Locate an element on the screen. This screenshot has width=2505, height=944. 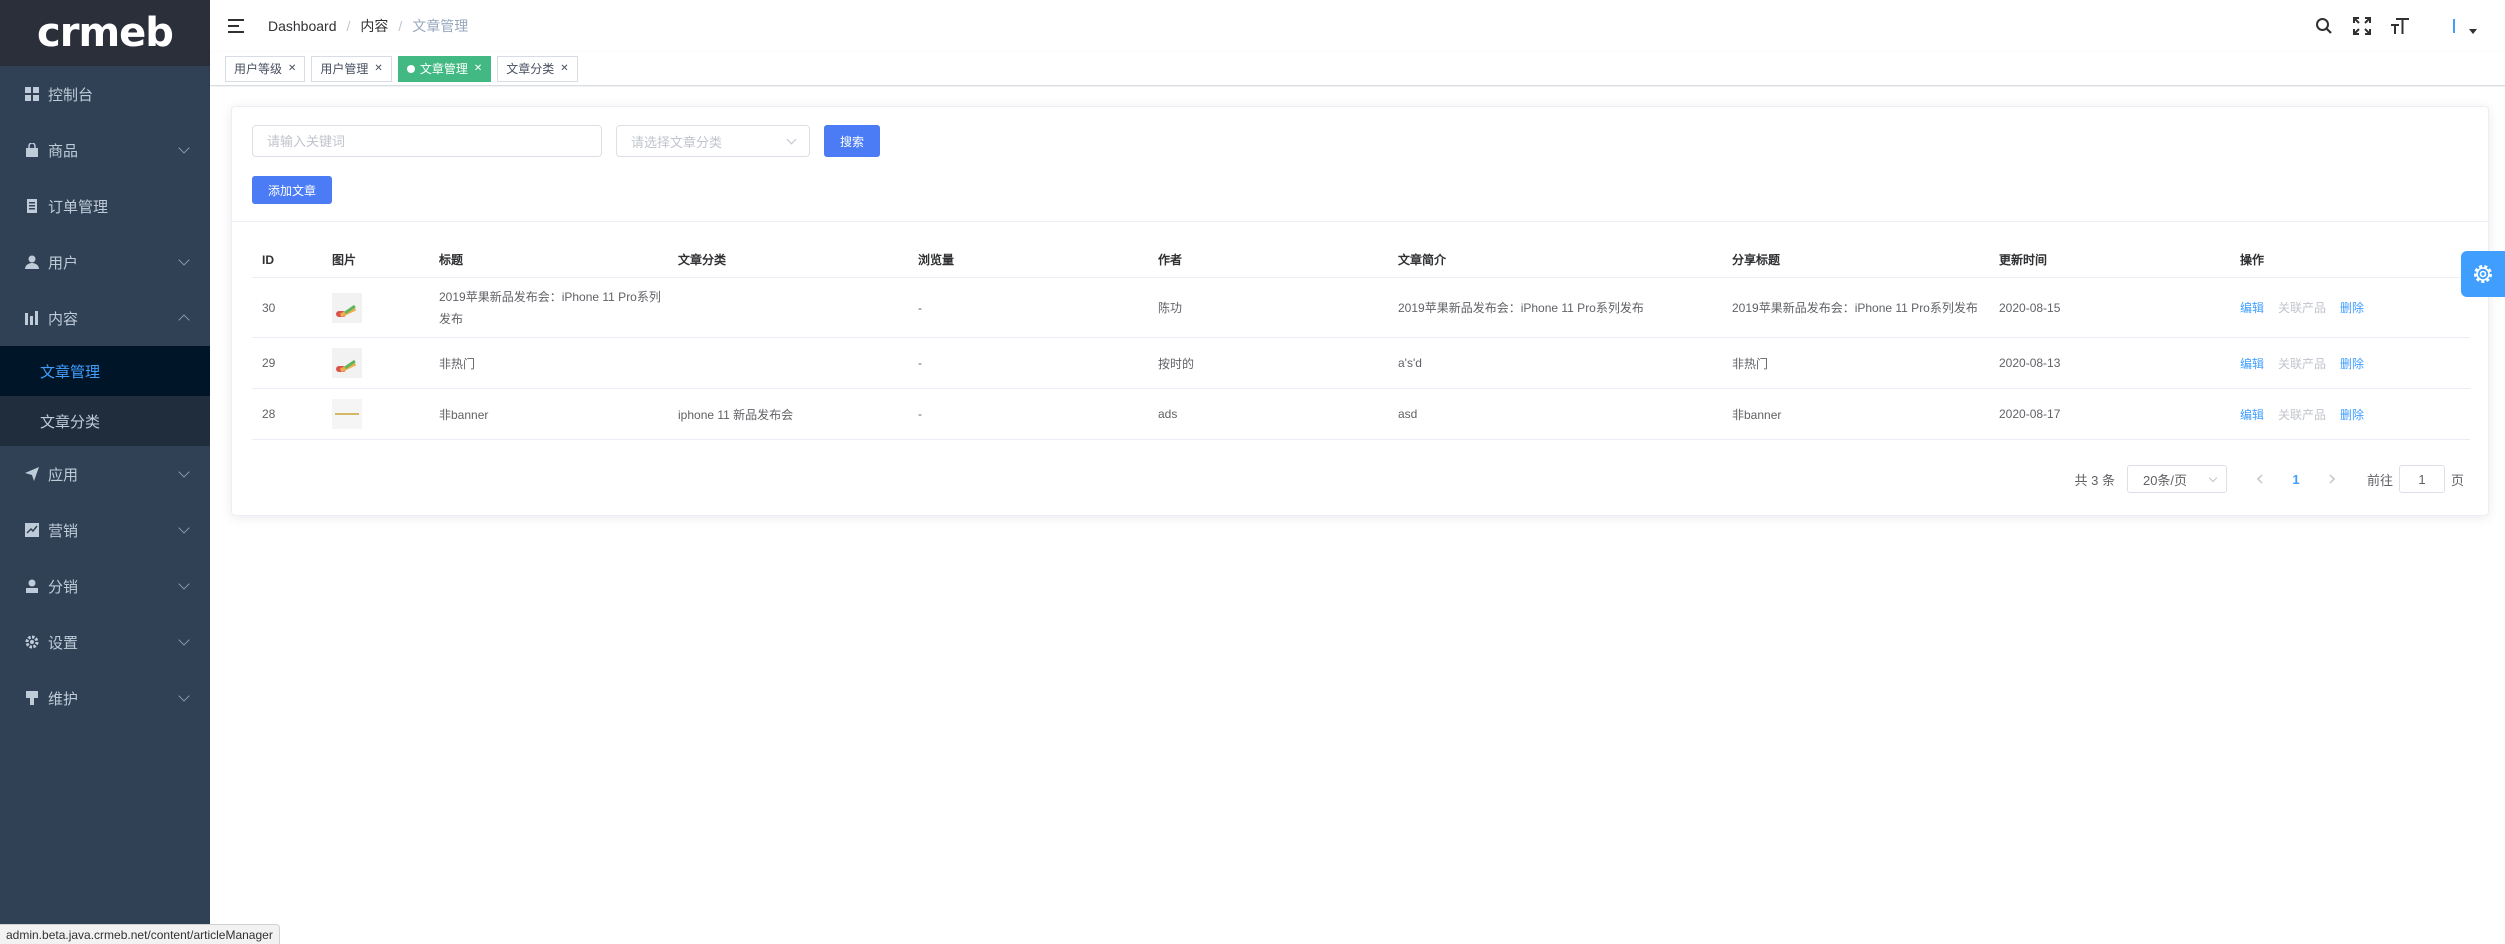
category-select: 请选择文章分类 is located at coordinates (713, 141).